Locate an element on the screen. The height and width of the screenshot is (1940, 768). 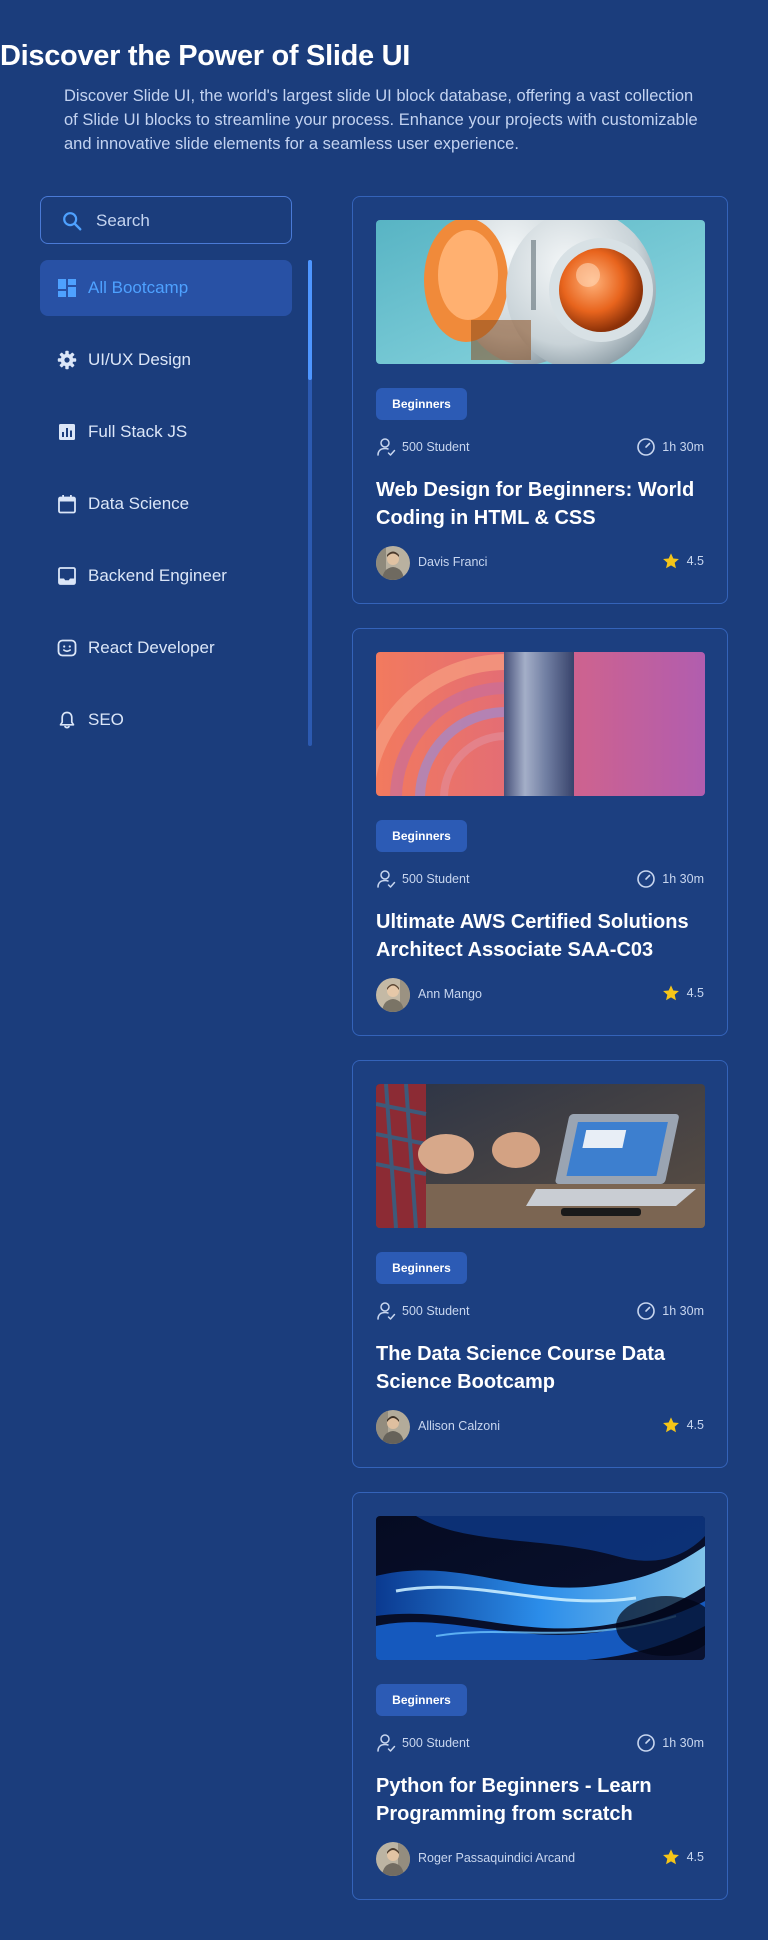
sidebar-item-full-stack-js: Full Stack JS is located at coordinates (166, 432).